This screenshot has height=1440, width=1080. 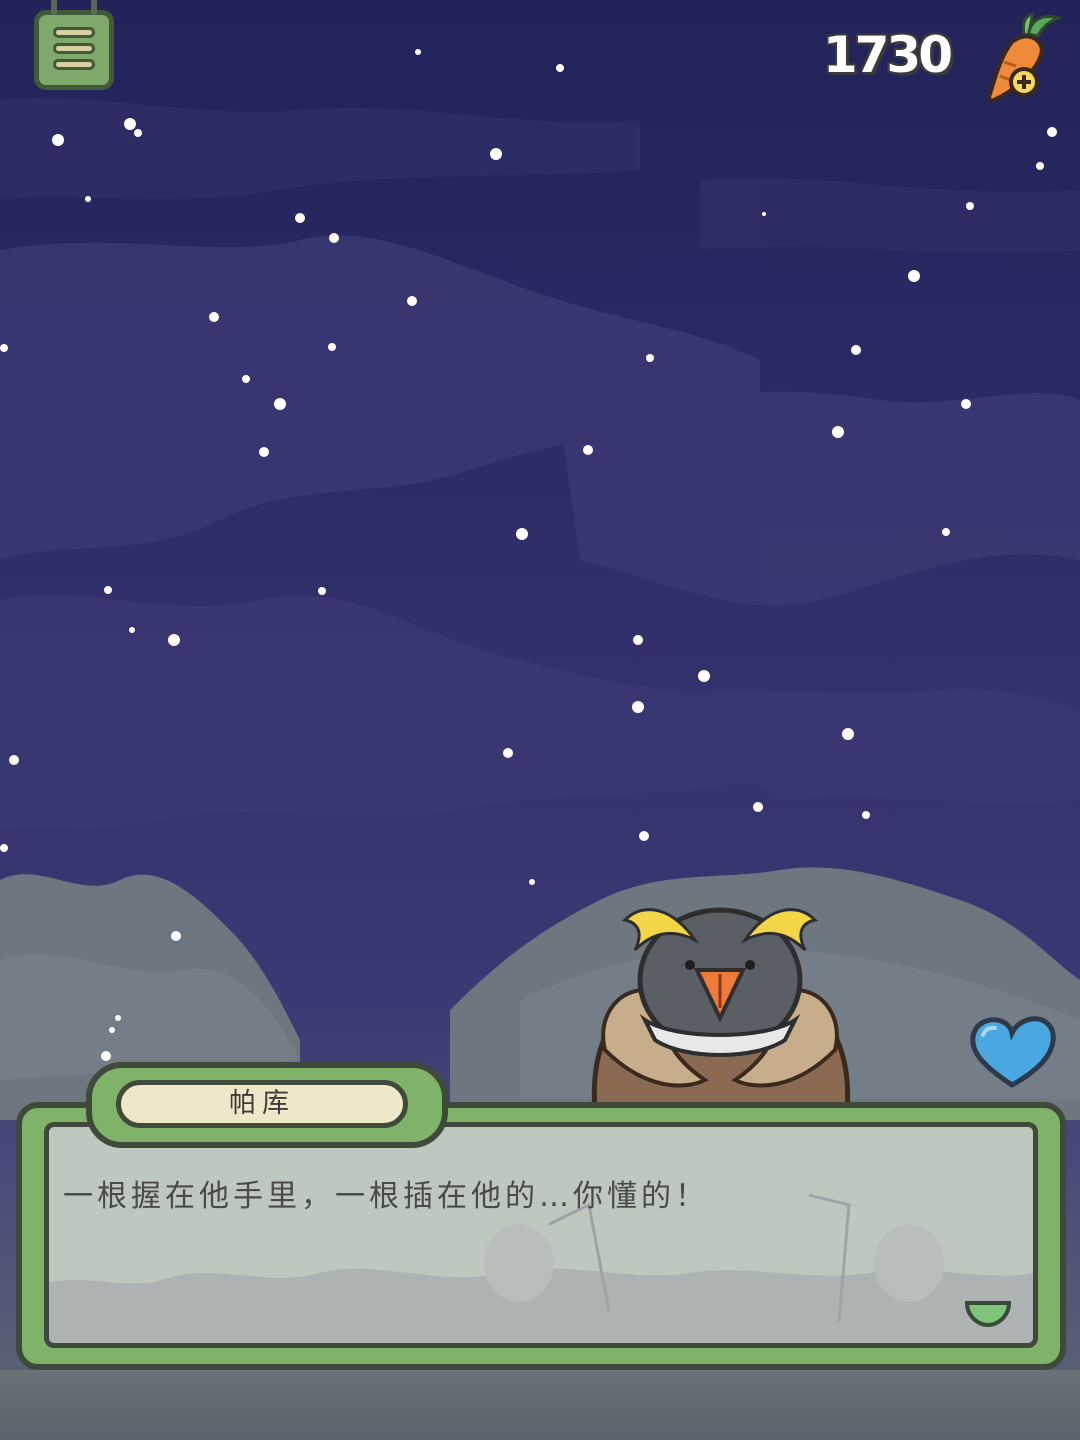 I want to click on menu-button, so click(x=74, y=45).